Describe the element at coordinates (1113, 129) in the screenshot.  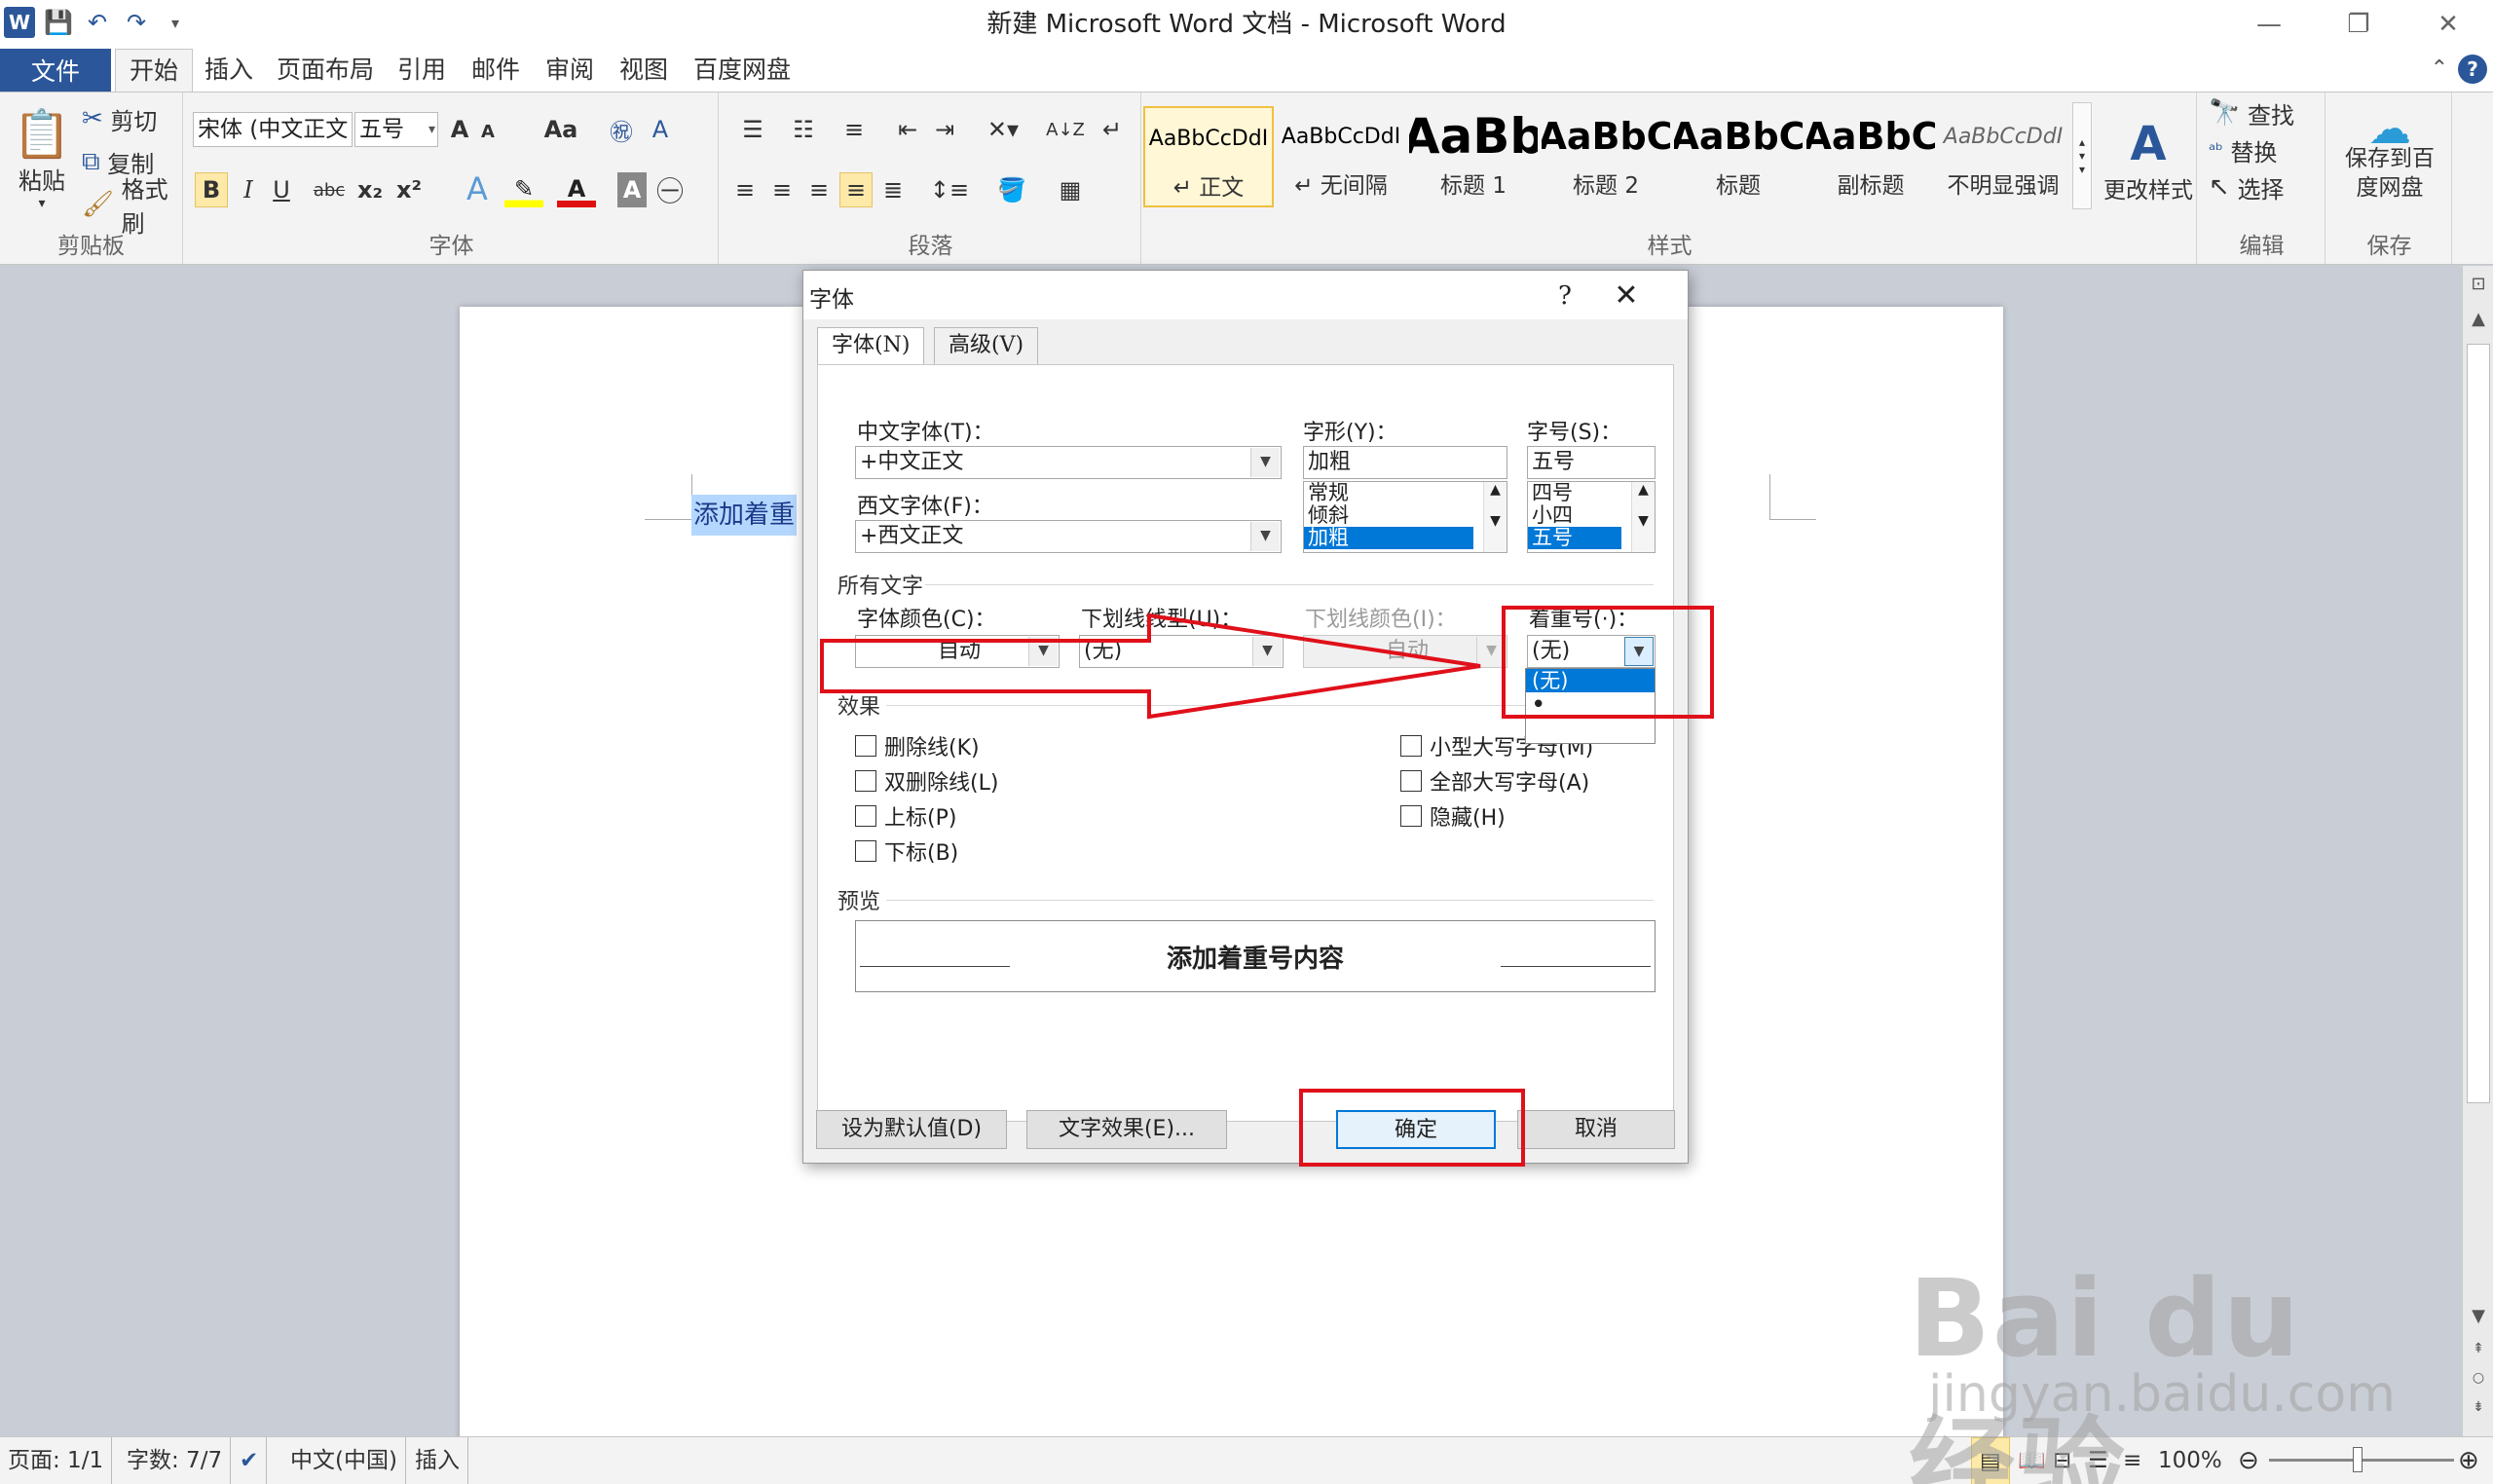
I see `show-marks-button: ↵` at that location.